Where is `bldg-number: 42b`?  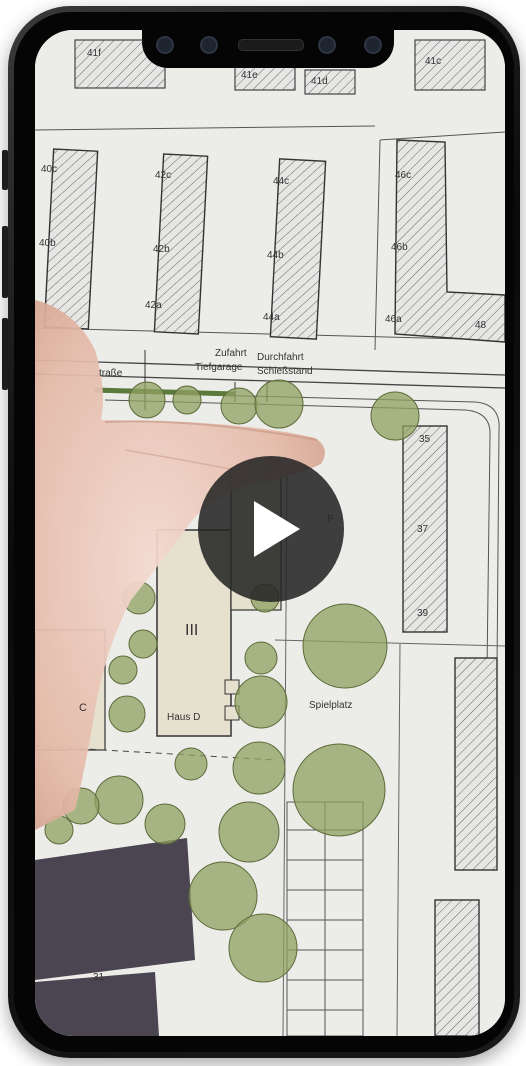 bldg-number: 42b is located at coordinates (161, 249).